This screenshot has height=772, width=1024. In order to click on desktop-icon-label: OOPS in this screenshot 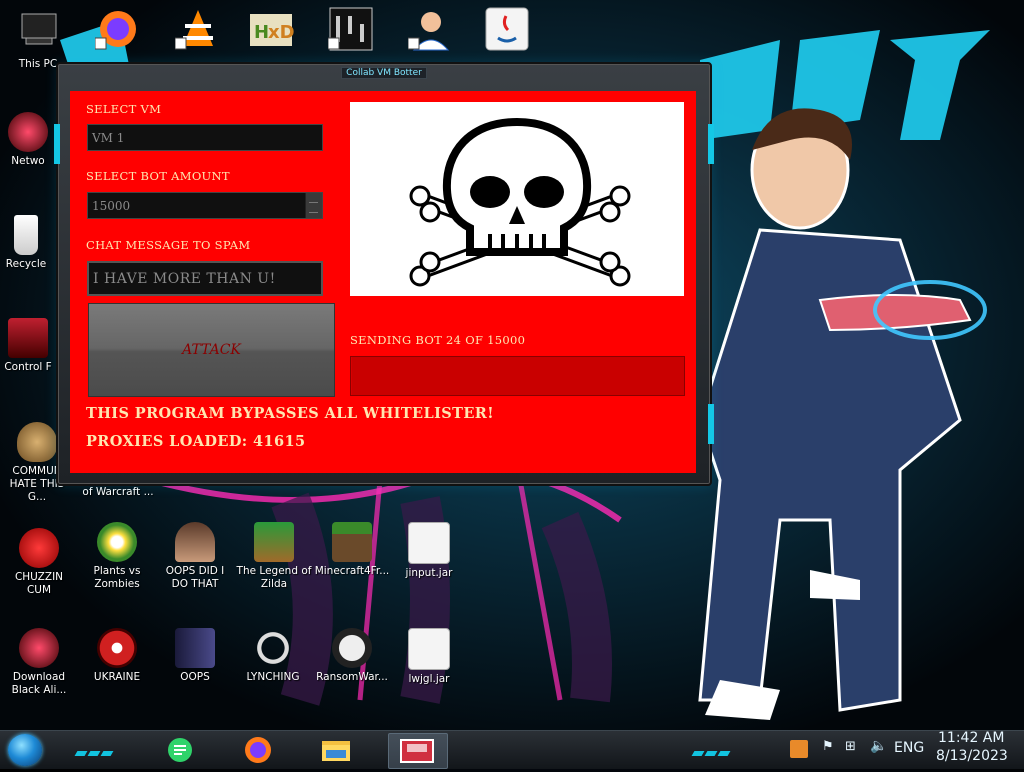, I will do `click(195, 677)`.